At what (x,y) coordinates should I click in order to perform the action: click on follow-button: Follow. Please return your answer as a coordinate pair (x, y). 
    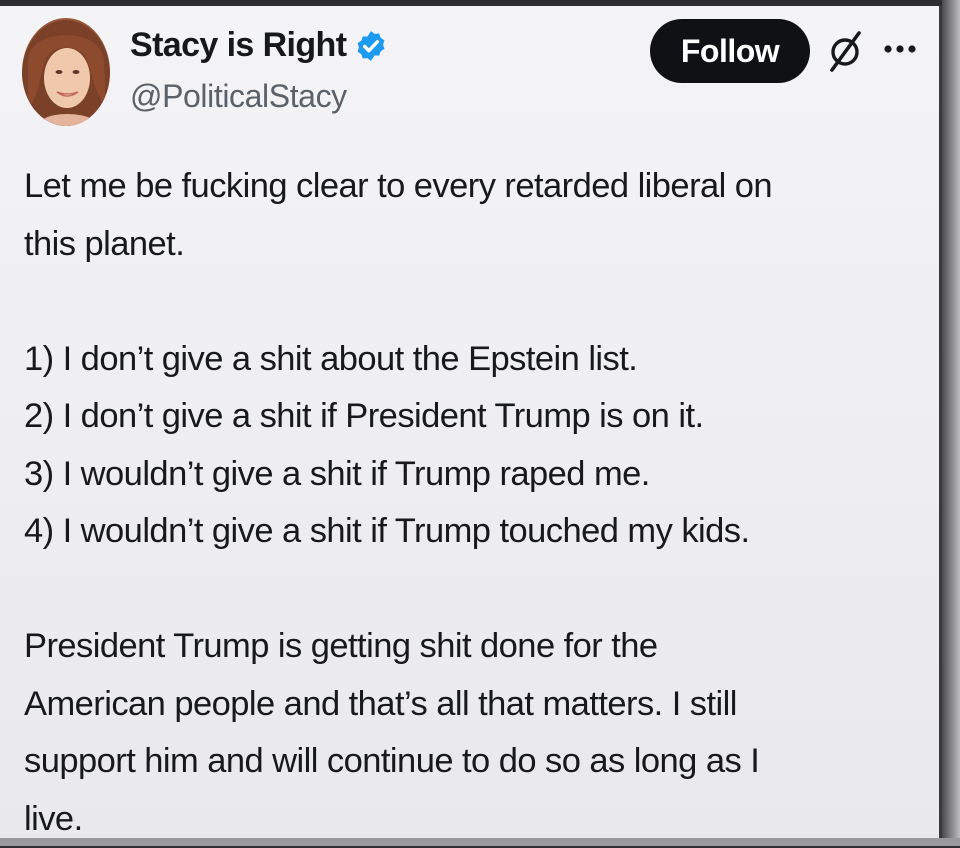
    Looking at the image, I should click on (730, 51).